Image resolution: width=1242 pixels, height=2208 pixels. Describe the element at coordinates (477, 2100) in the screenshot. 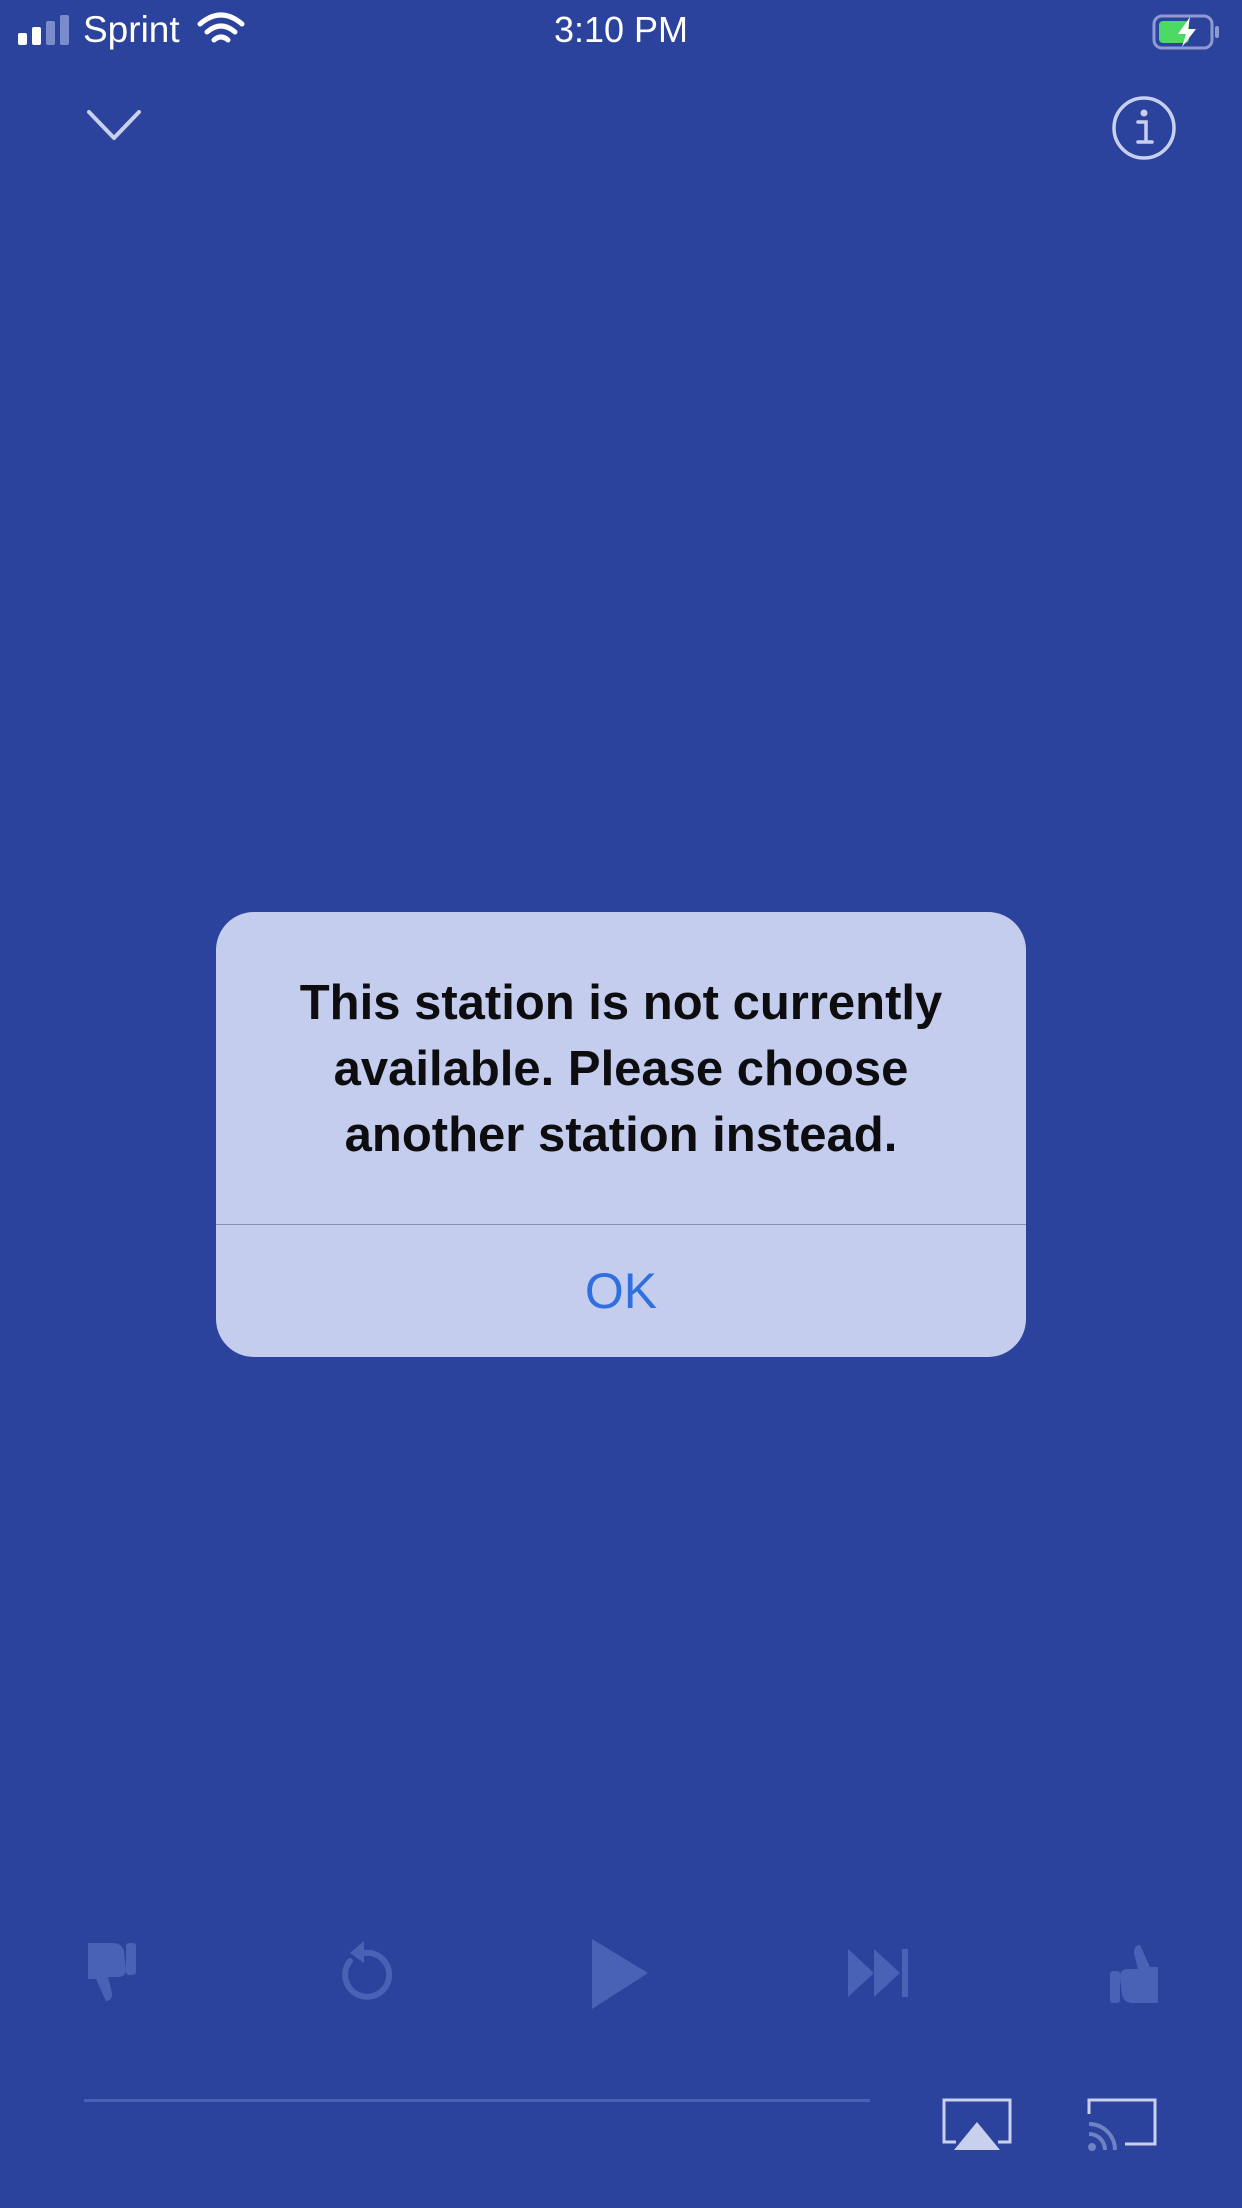

I see `progress-bar` at that location.